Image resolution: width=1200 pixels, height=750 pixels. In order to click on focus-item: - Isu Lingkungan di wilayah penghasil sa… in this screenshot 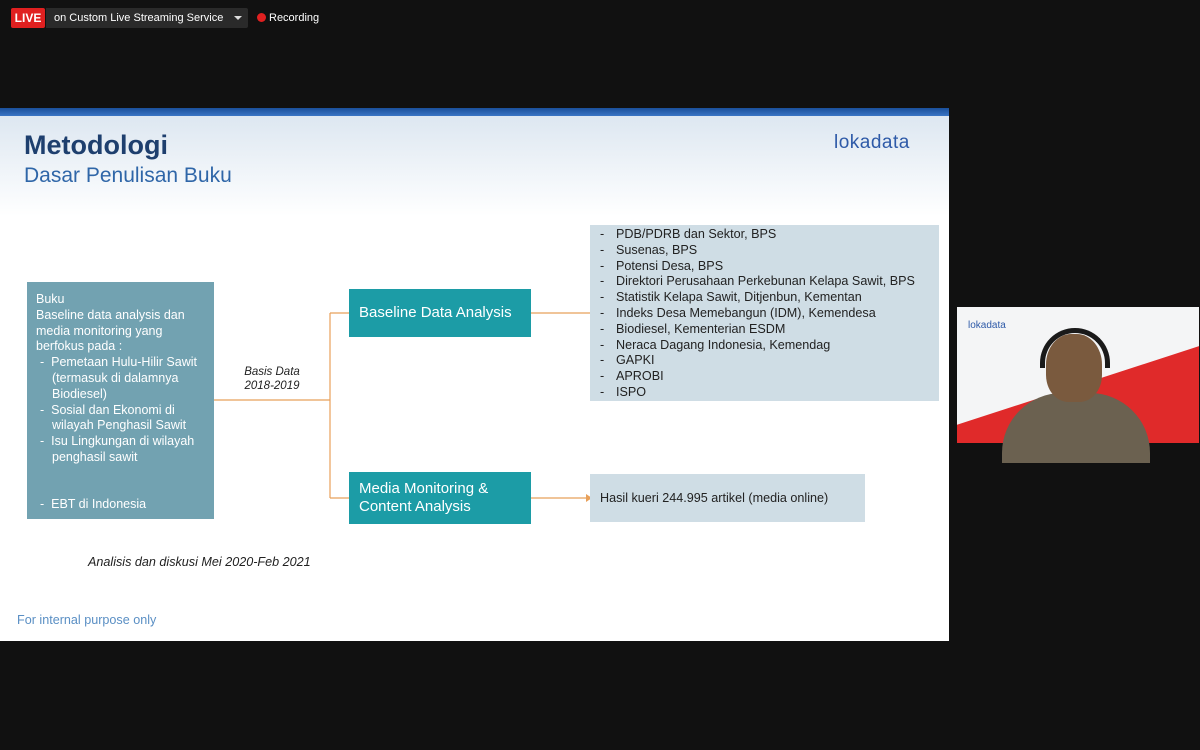, I will do `click(117, 449)`.